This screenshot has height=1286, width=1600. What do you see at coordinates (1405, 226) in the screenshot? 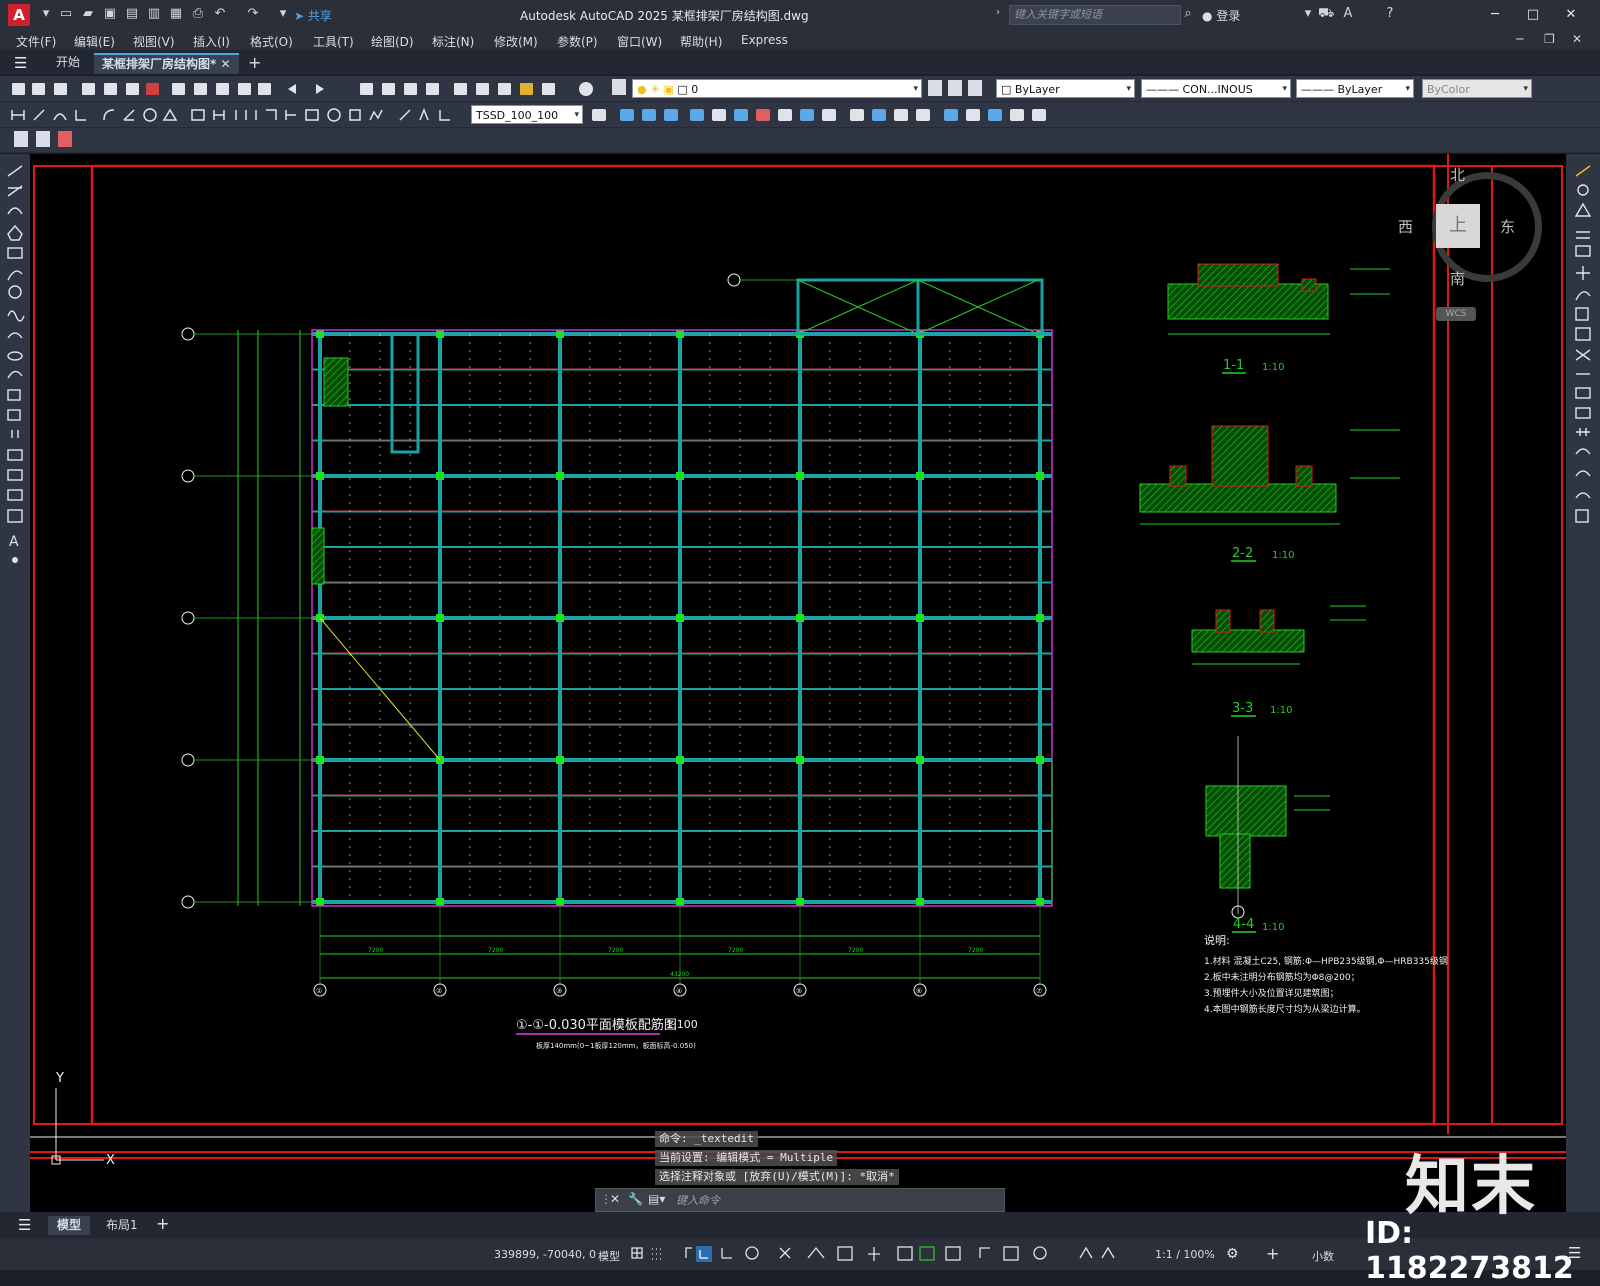
I see `viewcube-west: 西` at bounding box center [1405, 226].